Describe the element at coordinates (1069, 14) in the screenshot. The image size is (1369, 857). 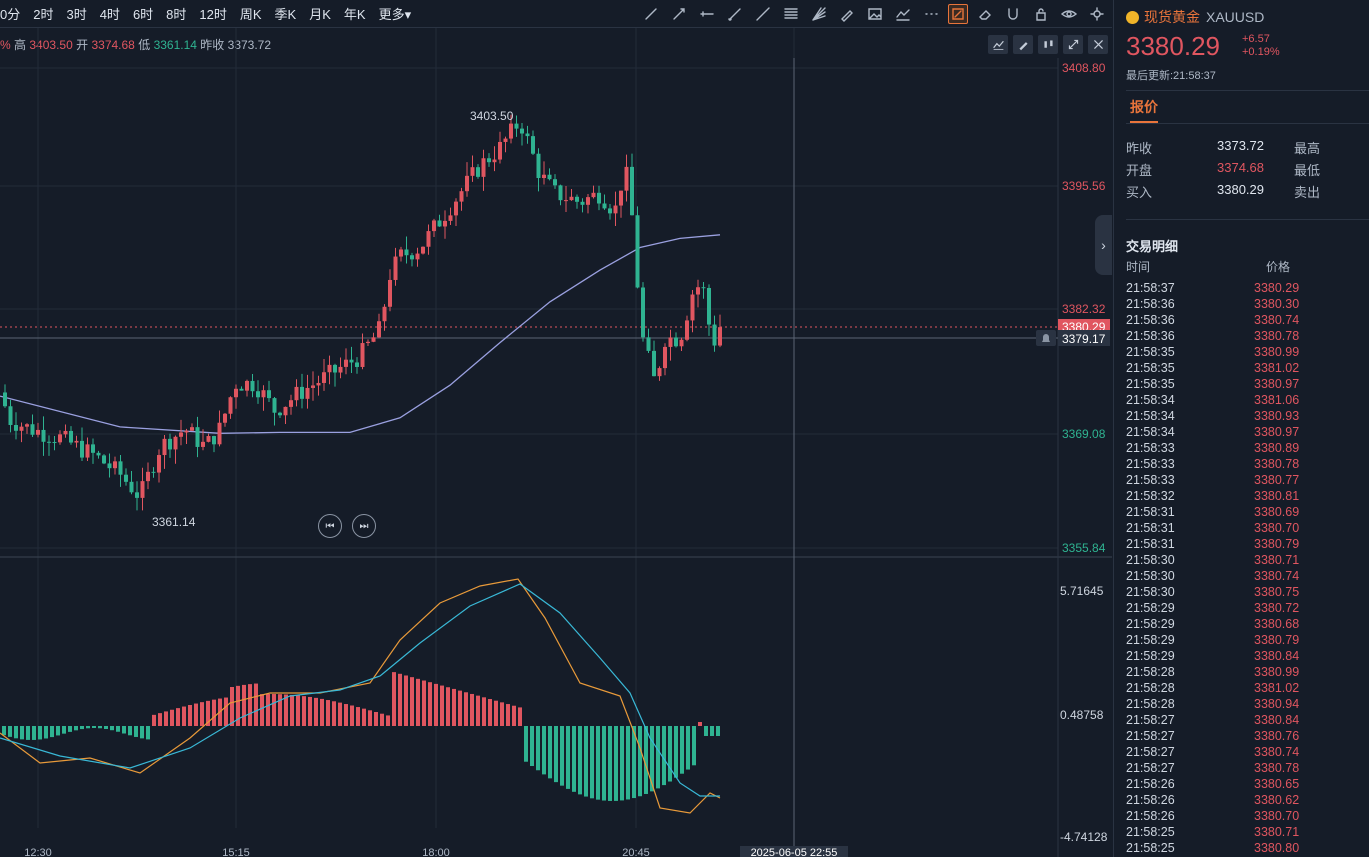
I see `eye-icon` at that location.